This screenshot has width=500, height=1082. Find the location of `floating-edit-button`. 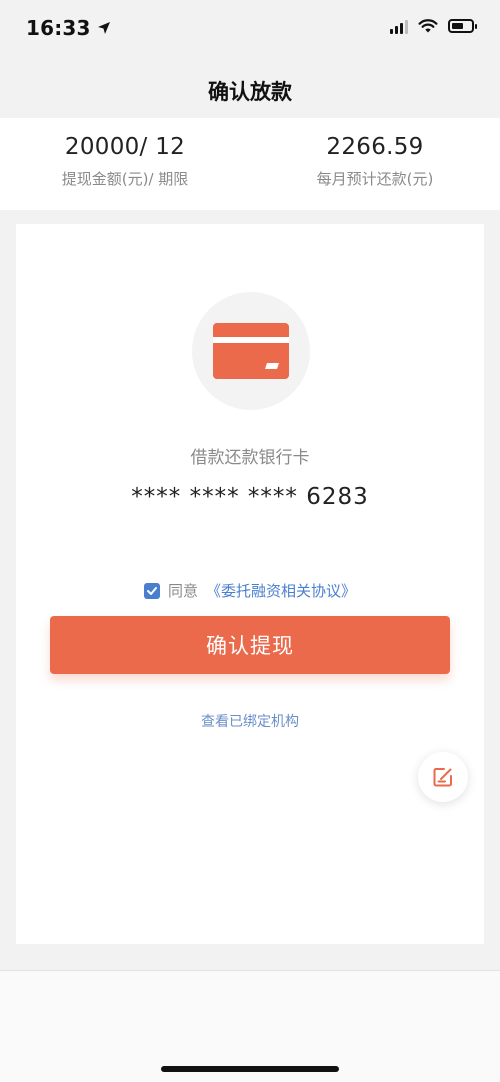

floating-edit-button is located at coordinates (443, 777).